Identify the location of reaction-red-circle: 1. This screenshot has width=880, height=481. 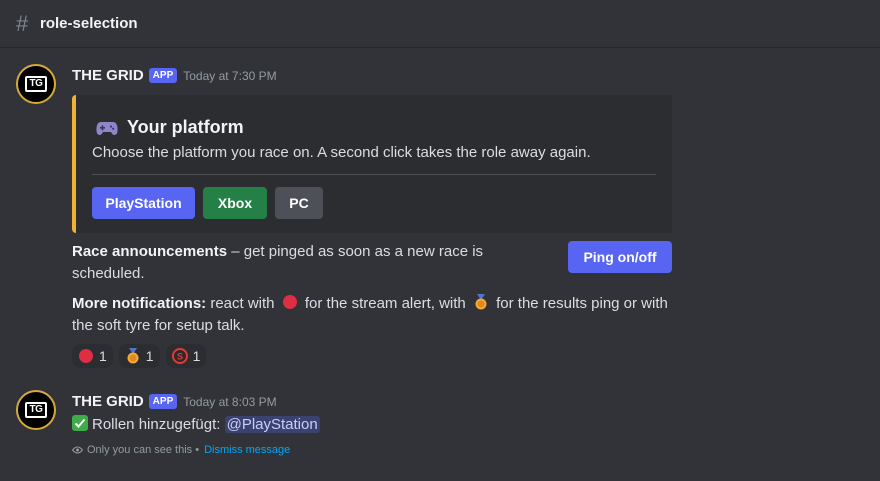
(92, 356).